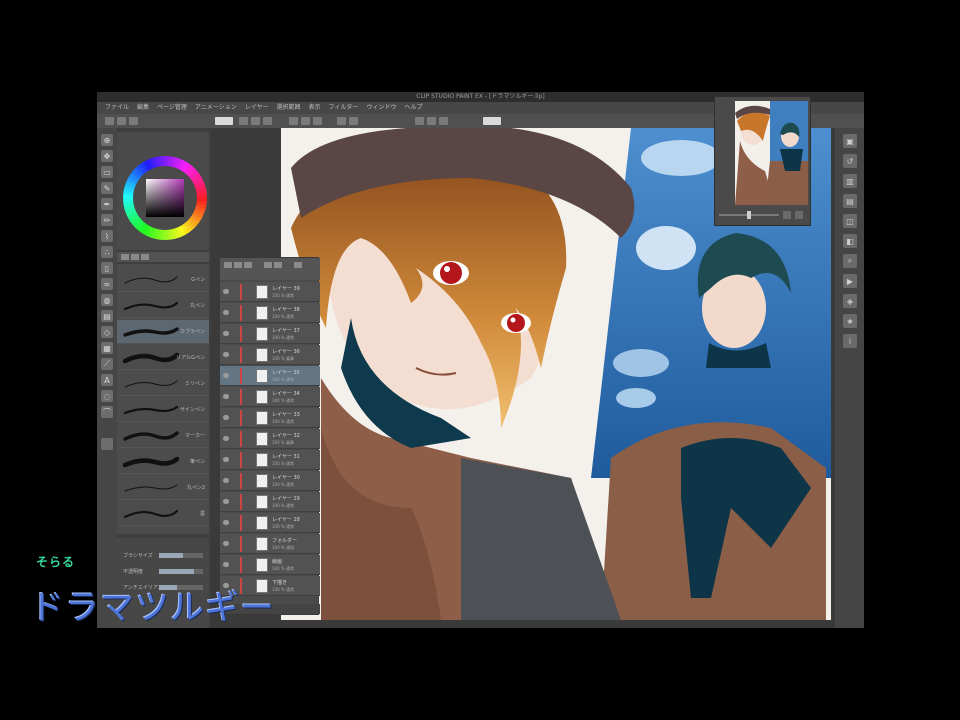  Describe the element at coordinates (344, 108) in the screenshot. I see `menu-item: フィルター` at that location.